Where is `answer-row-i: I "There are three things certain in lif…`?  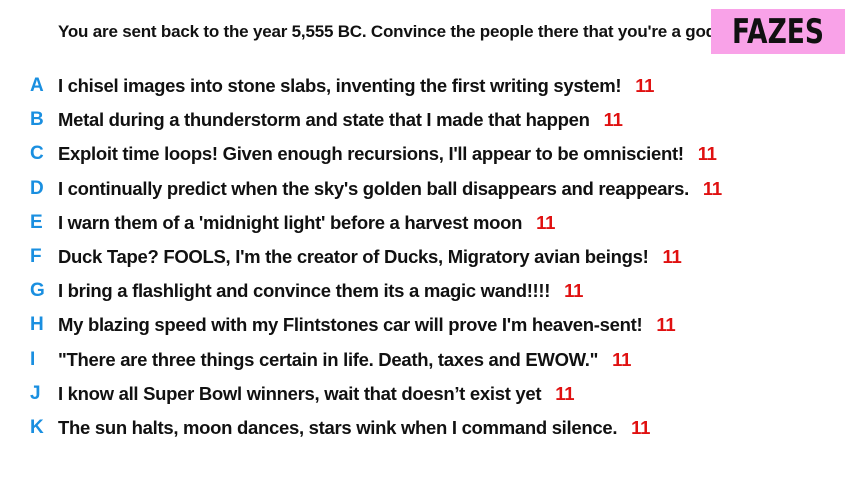
answer-row-i: I "There are three things certain in lif… is located at coordinates (426, 360).